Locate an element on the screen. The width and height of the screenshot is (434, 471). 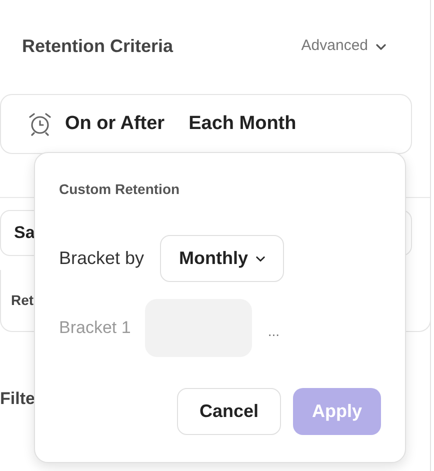
field-value: Sa is located at coordinates (24, 233).